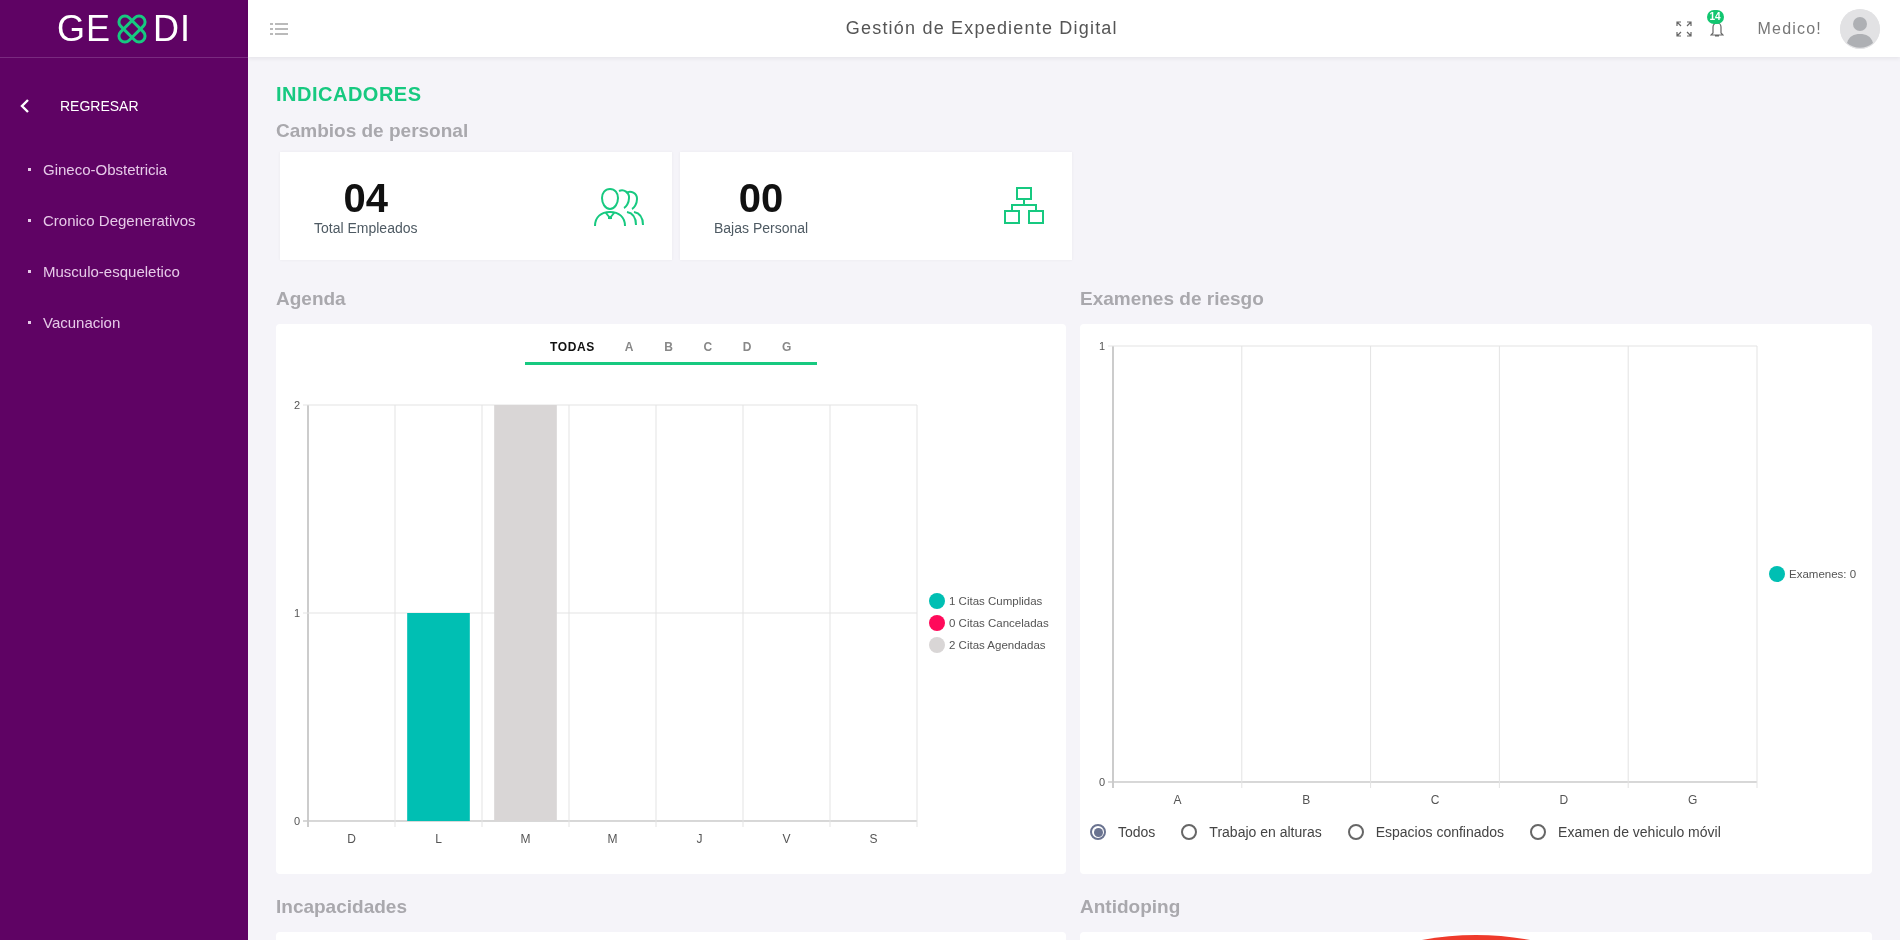 The height and width of the screenshot is (940, 1900). Describe the element at coordinates (1172, 299) in the screenshot. I see `section-title: Examenes de riesgo` at that location.